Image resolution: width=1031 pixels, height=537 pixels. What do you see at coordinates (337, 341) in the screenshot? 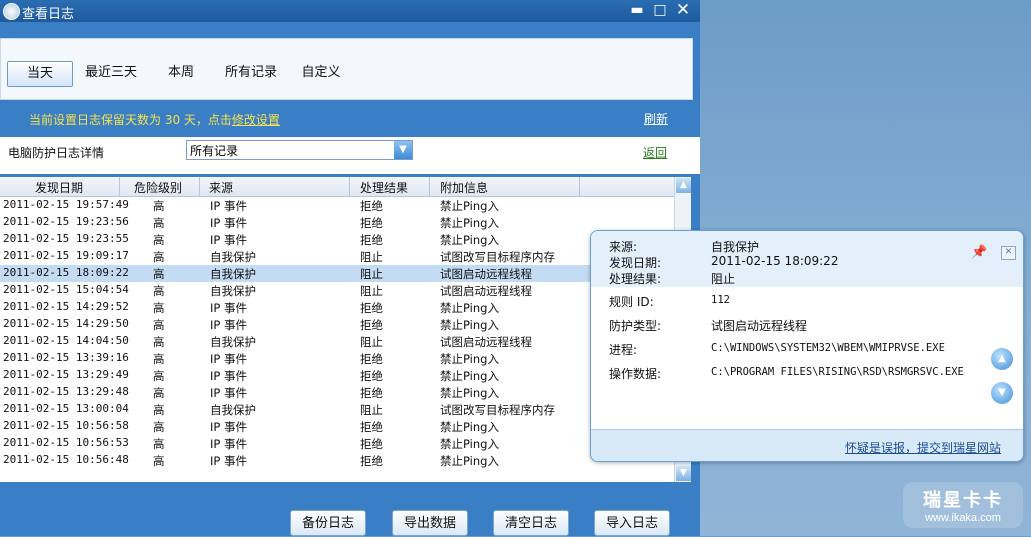
I see `table-row: 2011-02-15 14:04:50 高 自我保护 阻止 试图启动远程线程` at bounding box center [337, 341].